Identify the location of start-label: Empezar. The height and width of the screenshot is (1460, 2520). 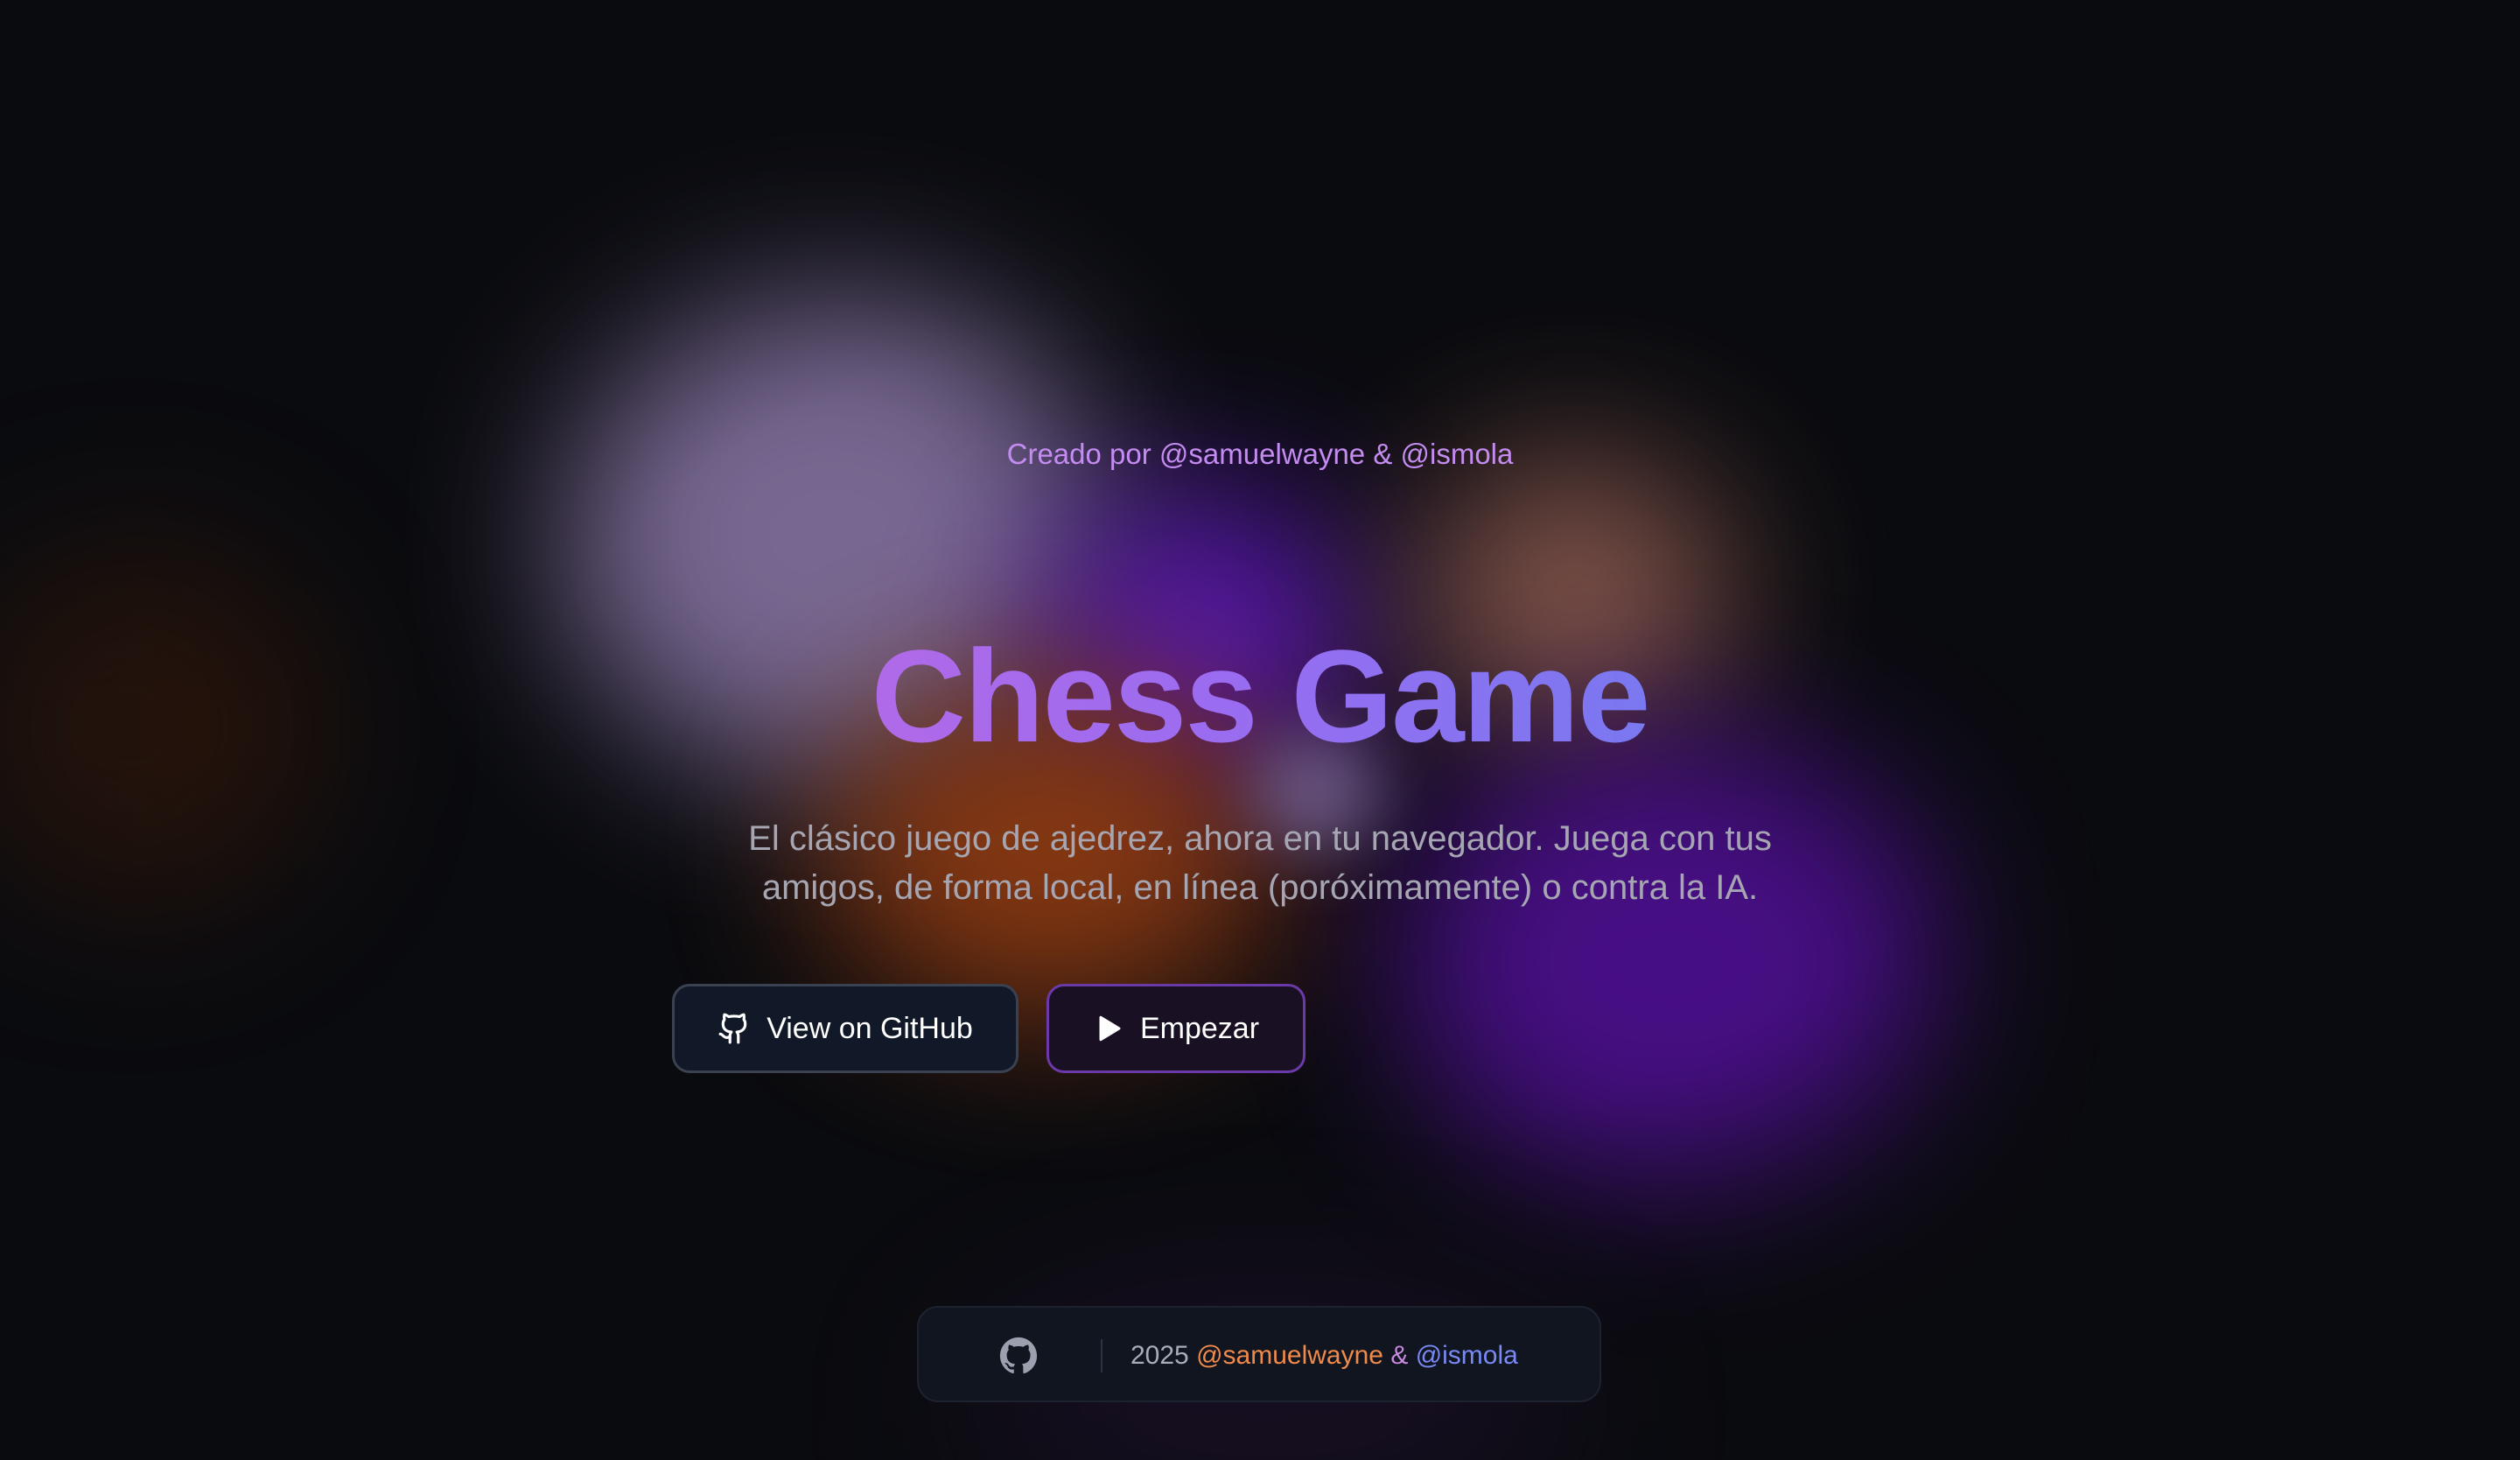
(1199, 1028).